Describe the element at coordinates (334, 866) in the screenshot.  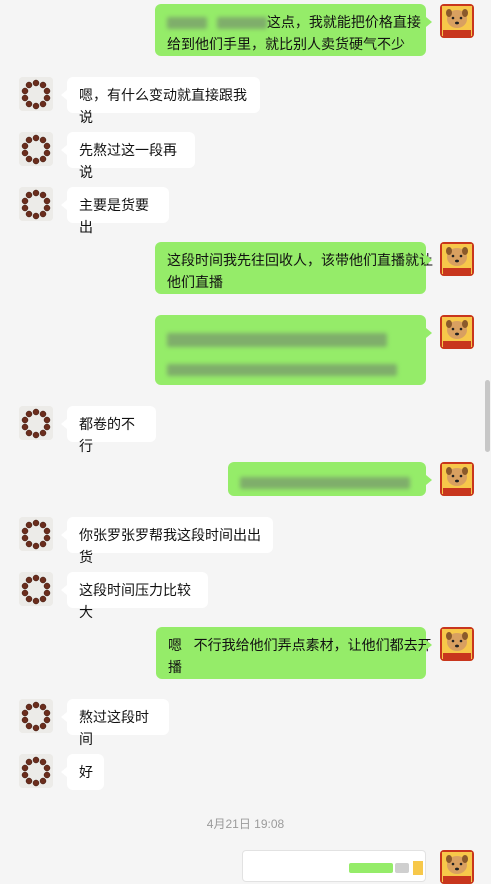
I see `image-message-preview` at that location.